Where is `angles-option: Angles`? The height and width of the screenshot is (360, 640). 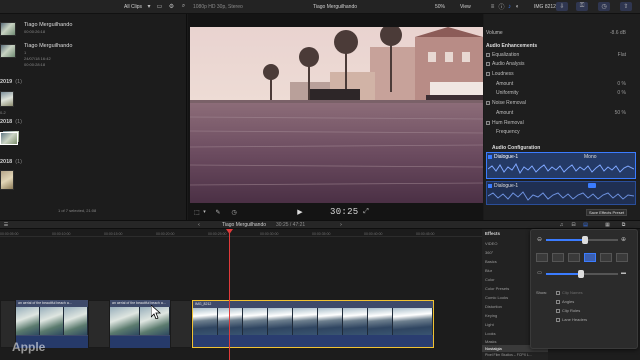
angles-option: Angles is located at coordinates (565, 301).